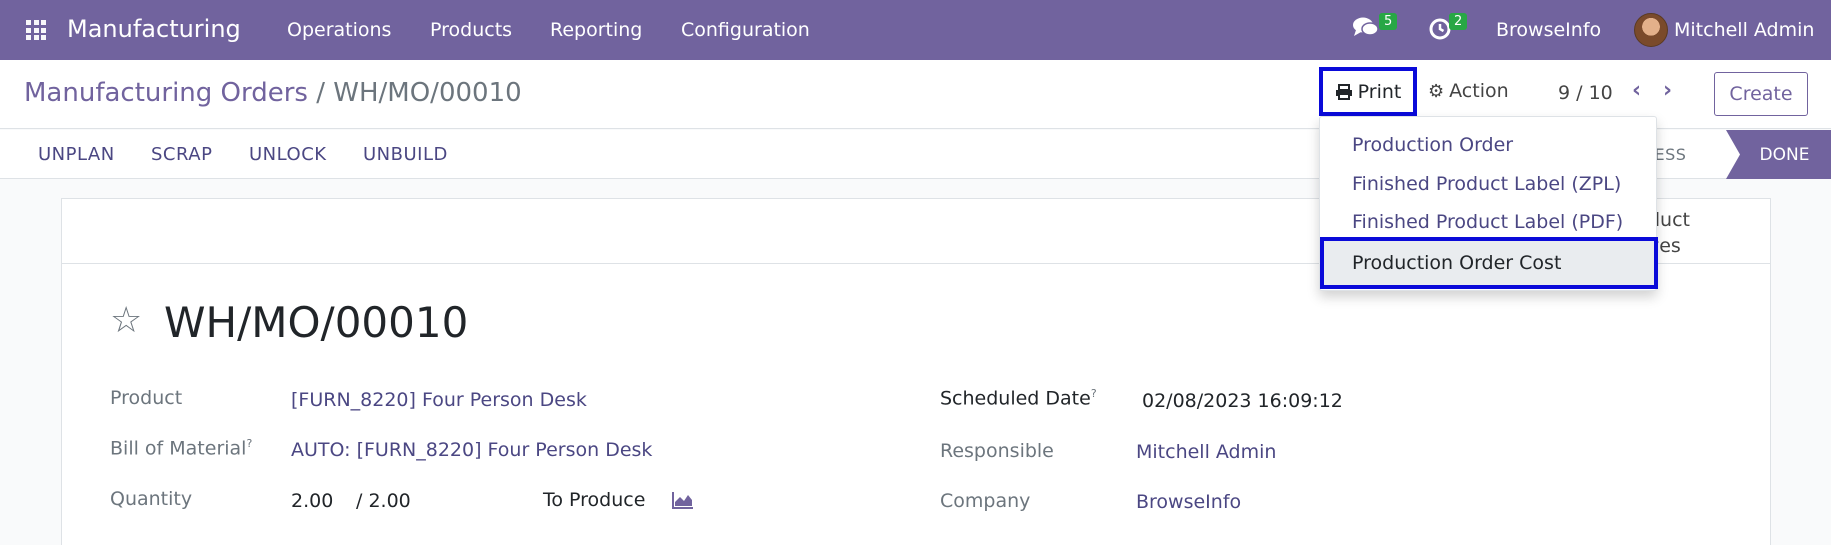  What do you see at coordinates (1432, 145) in the screenshot?
I see `menu-item-production-order: Production Order` at bounding box center [1432, 145].